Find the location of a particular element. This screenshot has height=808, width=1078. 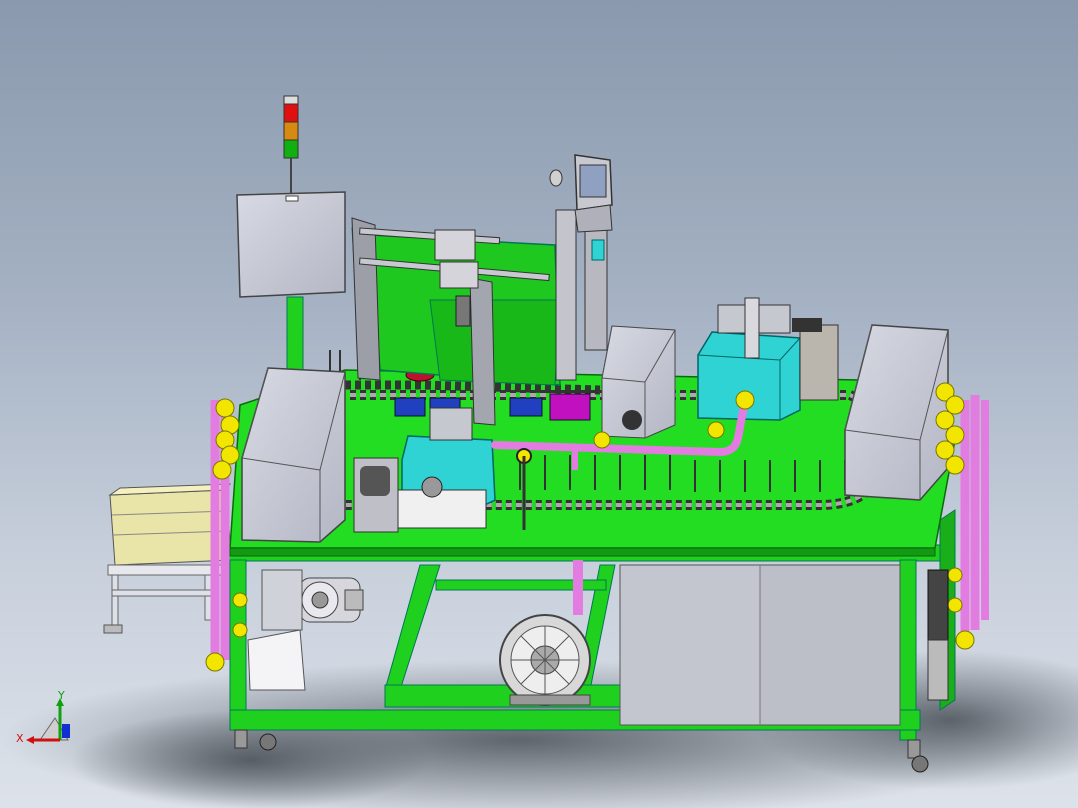

motor-left is located at coordinates (331, 600).